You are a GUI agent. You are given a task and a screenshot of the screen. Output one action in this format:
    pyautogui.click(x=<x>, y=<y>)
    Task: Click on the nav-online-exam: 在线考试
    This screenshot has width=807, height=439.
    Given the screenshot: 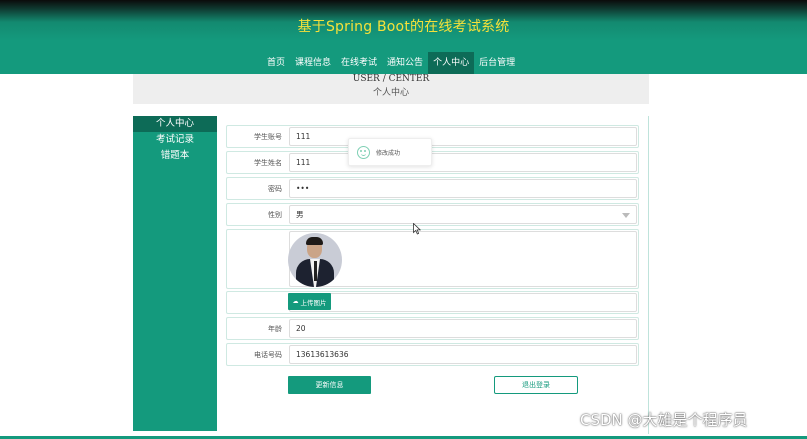 What is the action you would take?
    pyautogui.click(x=359, y=63)
    